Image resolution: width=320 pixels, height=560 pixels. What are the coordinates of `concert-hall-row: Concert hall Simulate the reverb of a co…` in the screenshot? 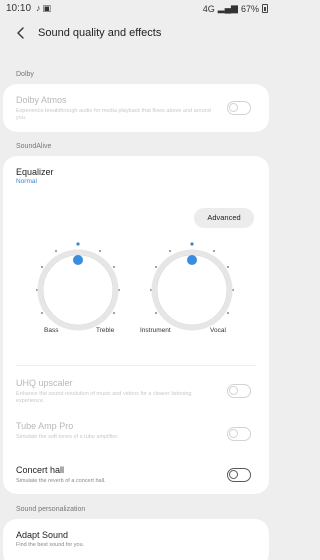 It's located at (136, 475).